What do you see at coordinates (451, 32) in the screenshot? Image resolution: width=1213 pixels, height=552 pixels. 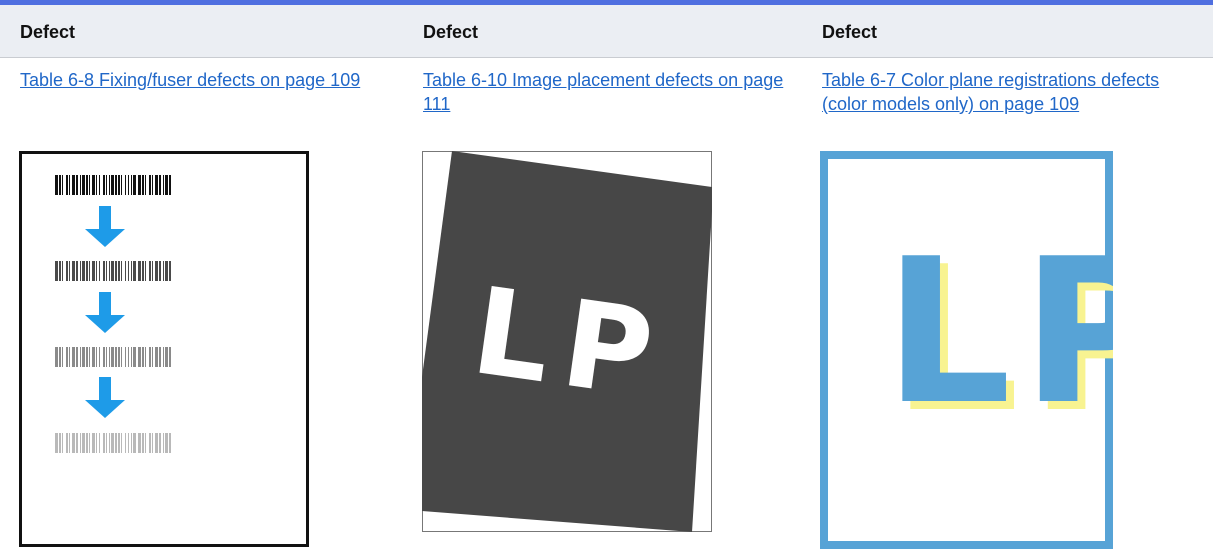 I see `column-header-defect-2: Defect` at bounding box center [451, 32].